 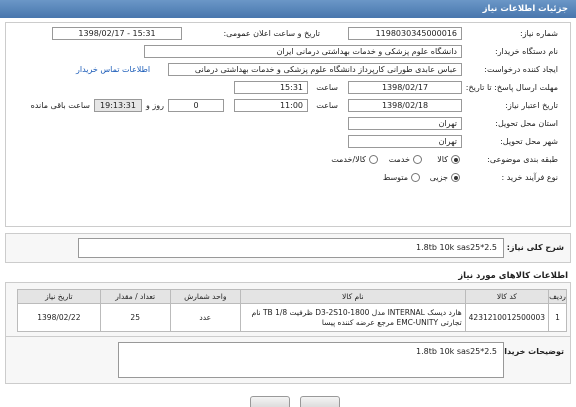 What do you see at coordinates (557, 296) in the screenshot?
I see `col-row: ردیف` at bounding box center [557, 296].